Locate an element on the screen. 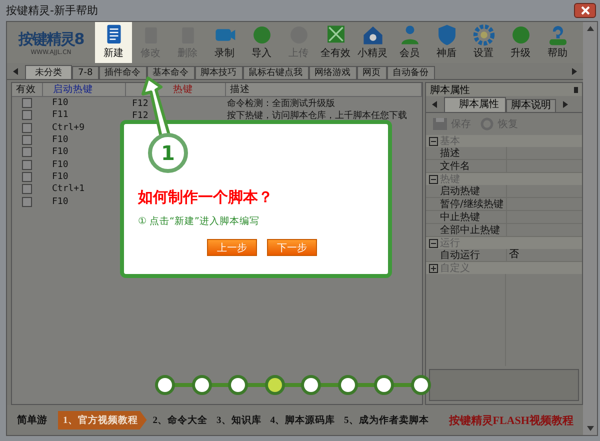 This screenshot has width=600, height=441. toolbar-button: 导入 is located at coordinates (261, 42).